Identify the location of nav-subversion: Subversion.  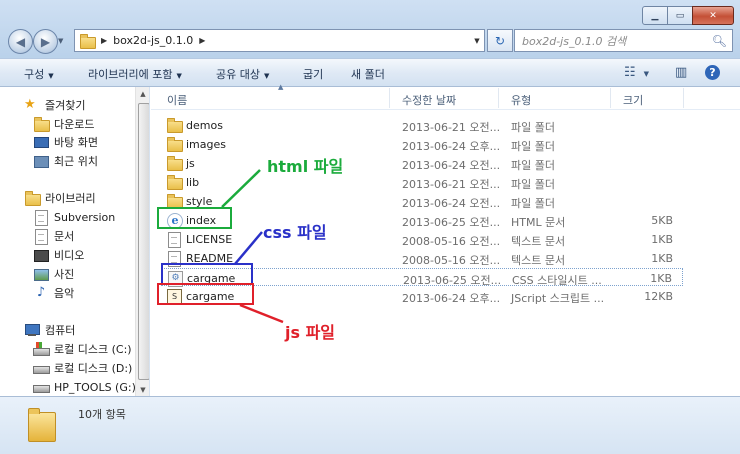
(74, 217).